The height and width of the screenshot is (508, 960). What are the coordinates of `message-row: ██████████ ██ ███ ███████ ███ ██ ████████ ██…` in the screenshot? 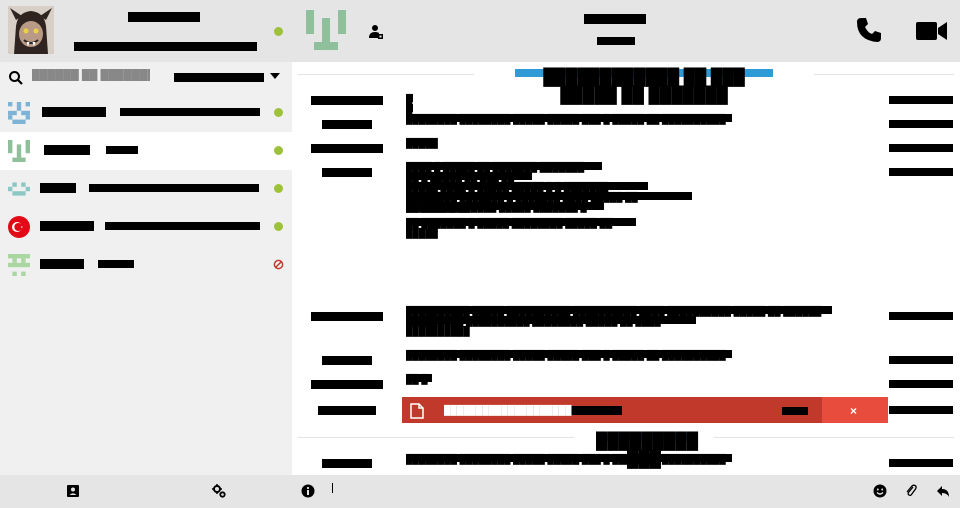 It's located at (626, 321).